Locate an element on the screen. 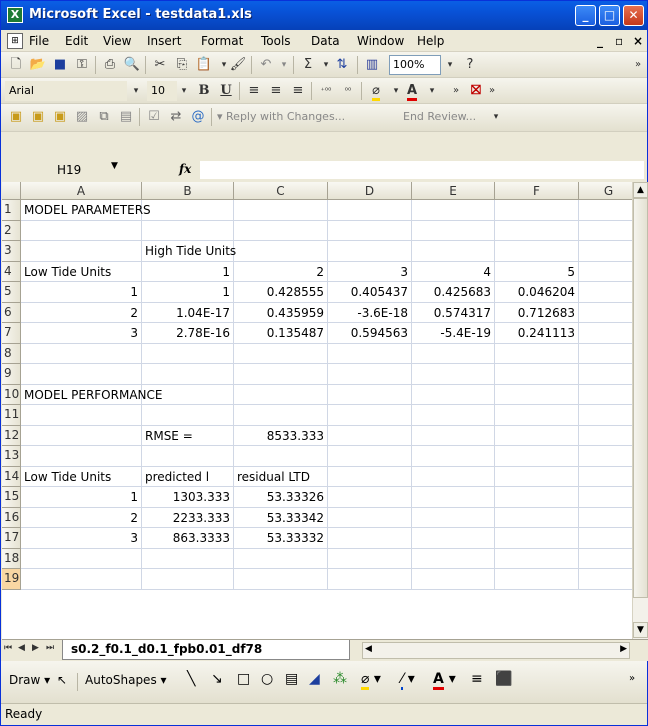 The image size is (648, 726). undo-icon: ↶ is located at coordinates (266, 65).